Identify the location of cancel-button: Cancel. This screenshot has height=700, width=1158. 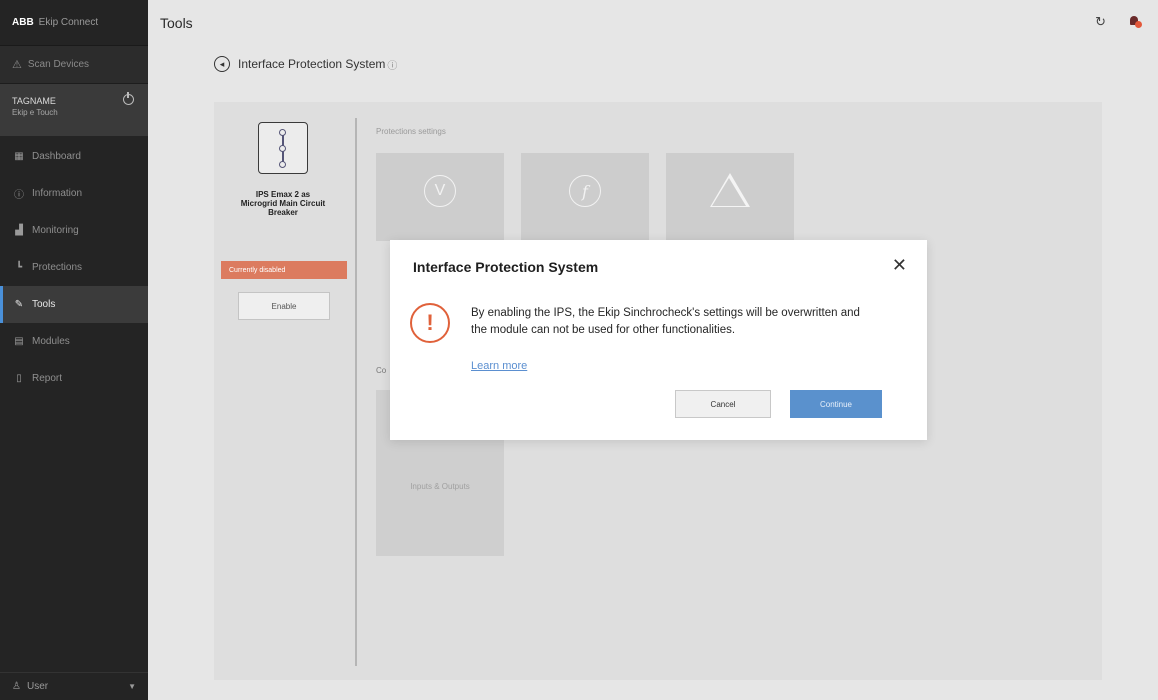
(723, 404).